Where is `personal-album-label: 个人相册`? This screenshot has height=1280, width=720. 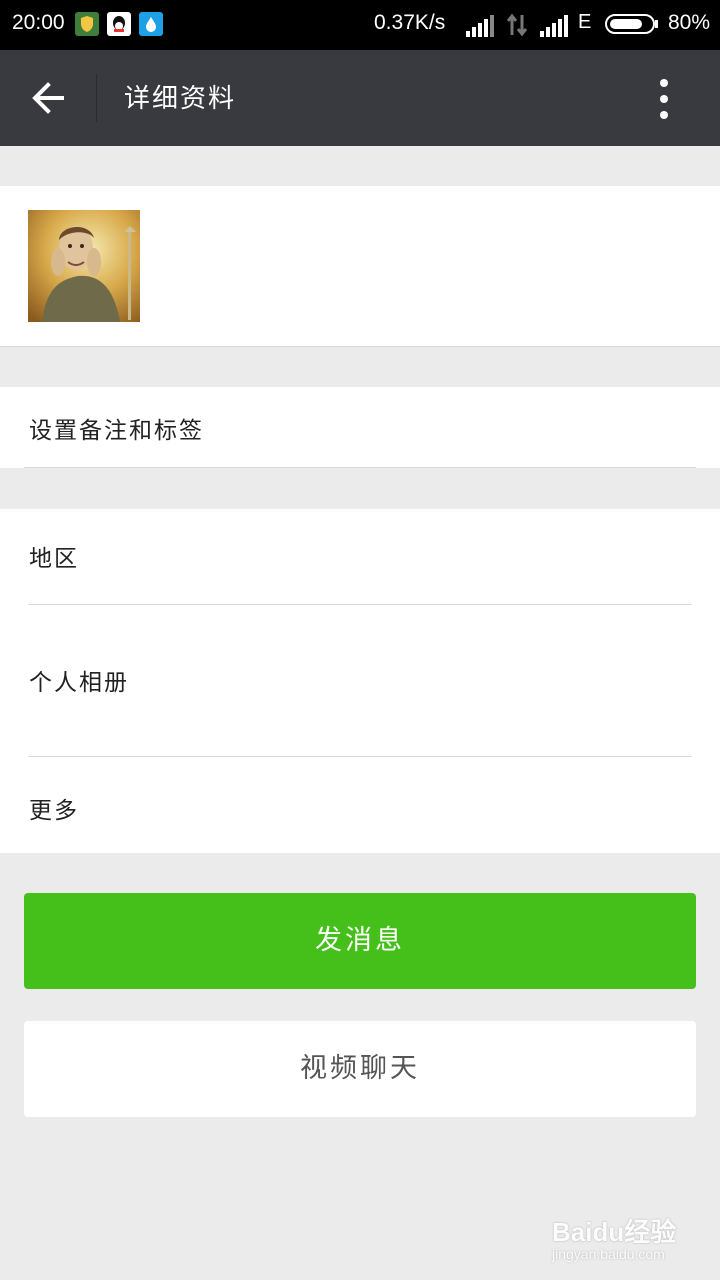
personal-album-label: 个人相册 is located at coordinates (79, 683).